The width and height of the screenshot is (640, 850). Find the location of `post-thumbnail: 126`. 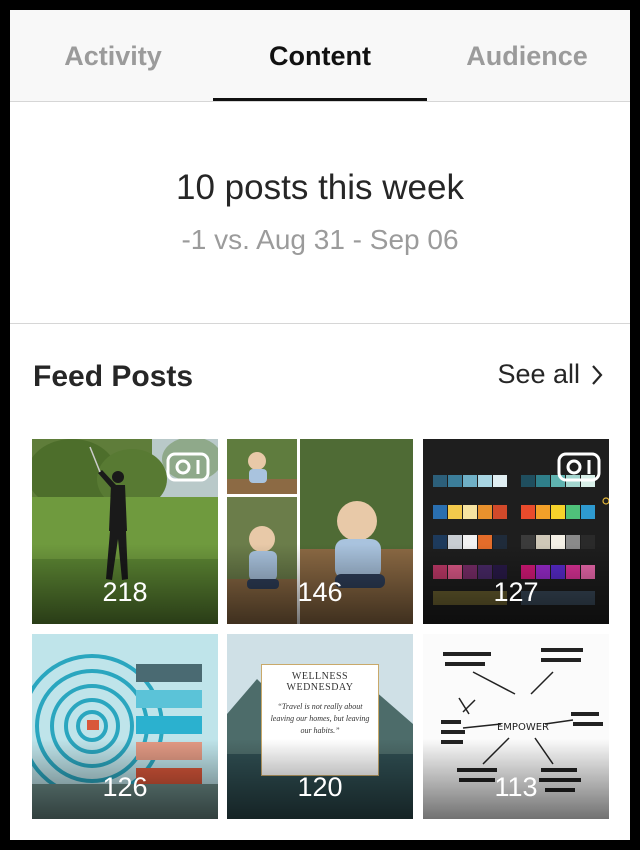

post-thumbnail: 126 is located at coordinates (125, 726).